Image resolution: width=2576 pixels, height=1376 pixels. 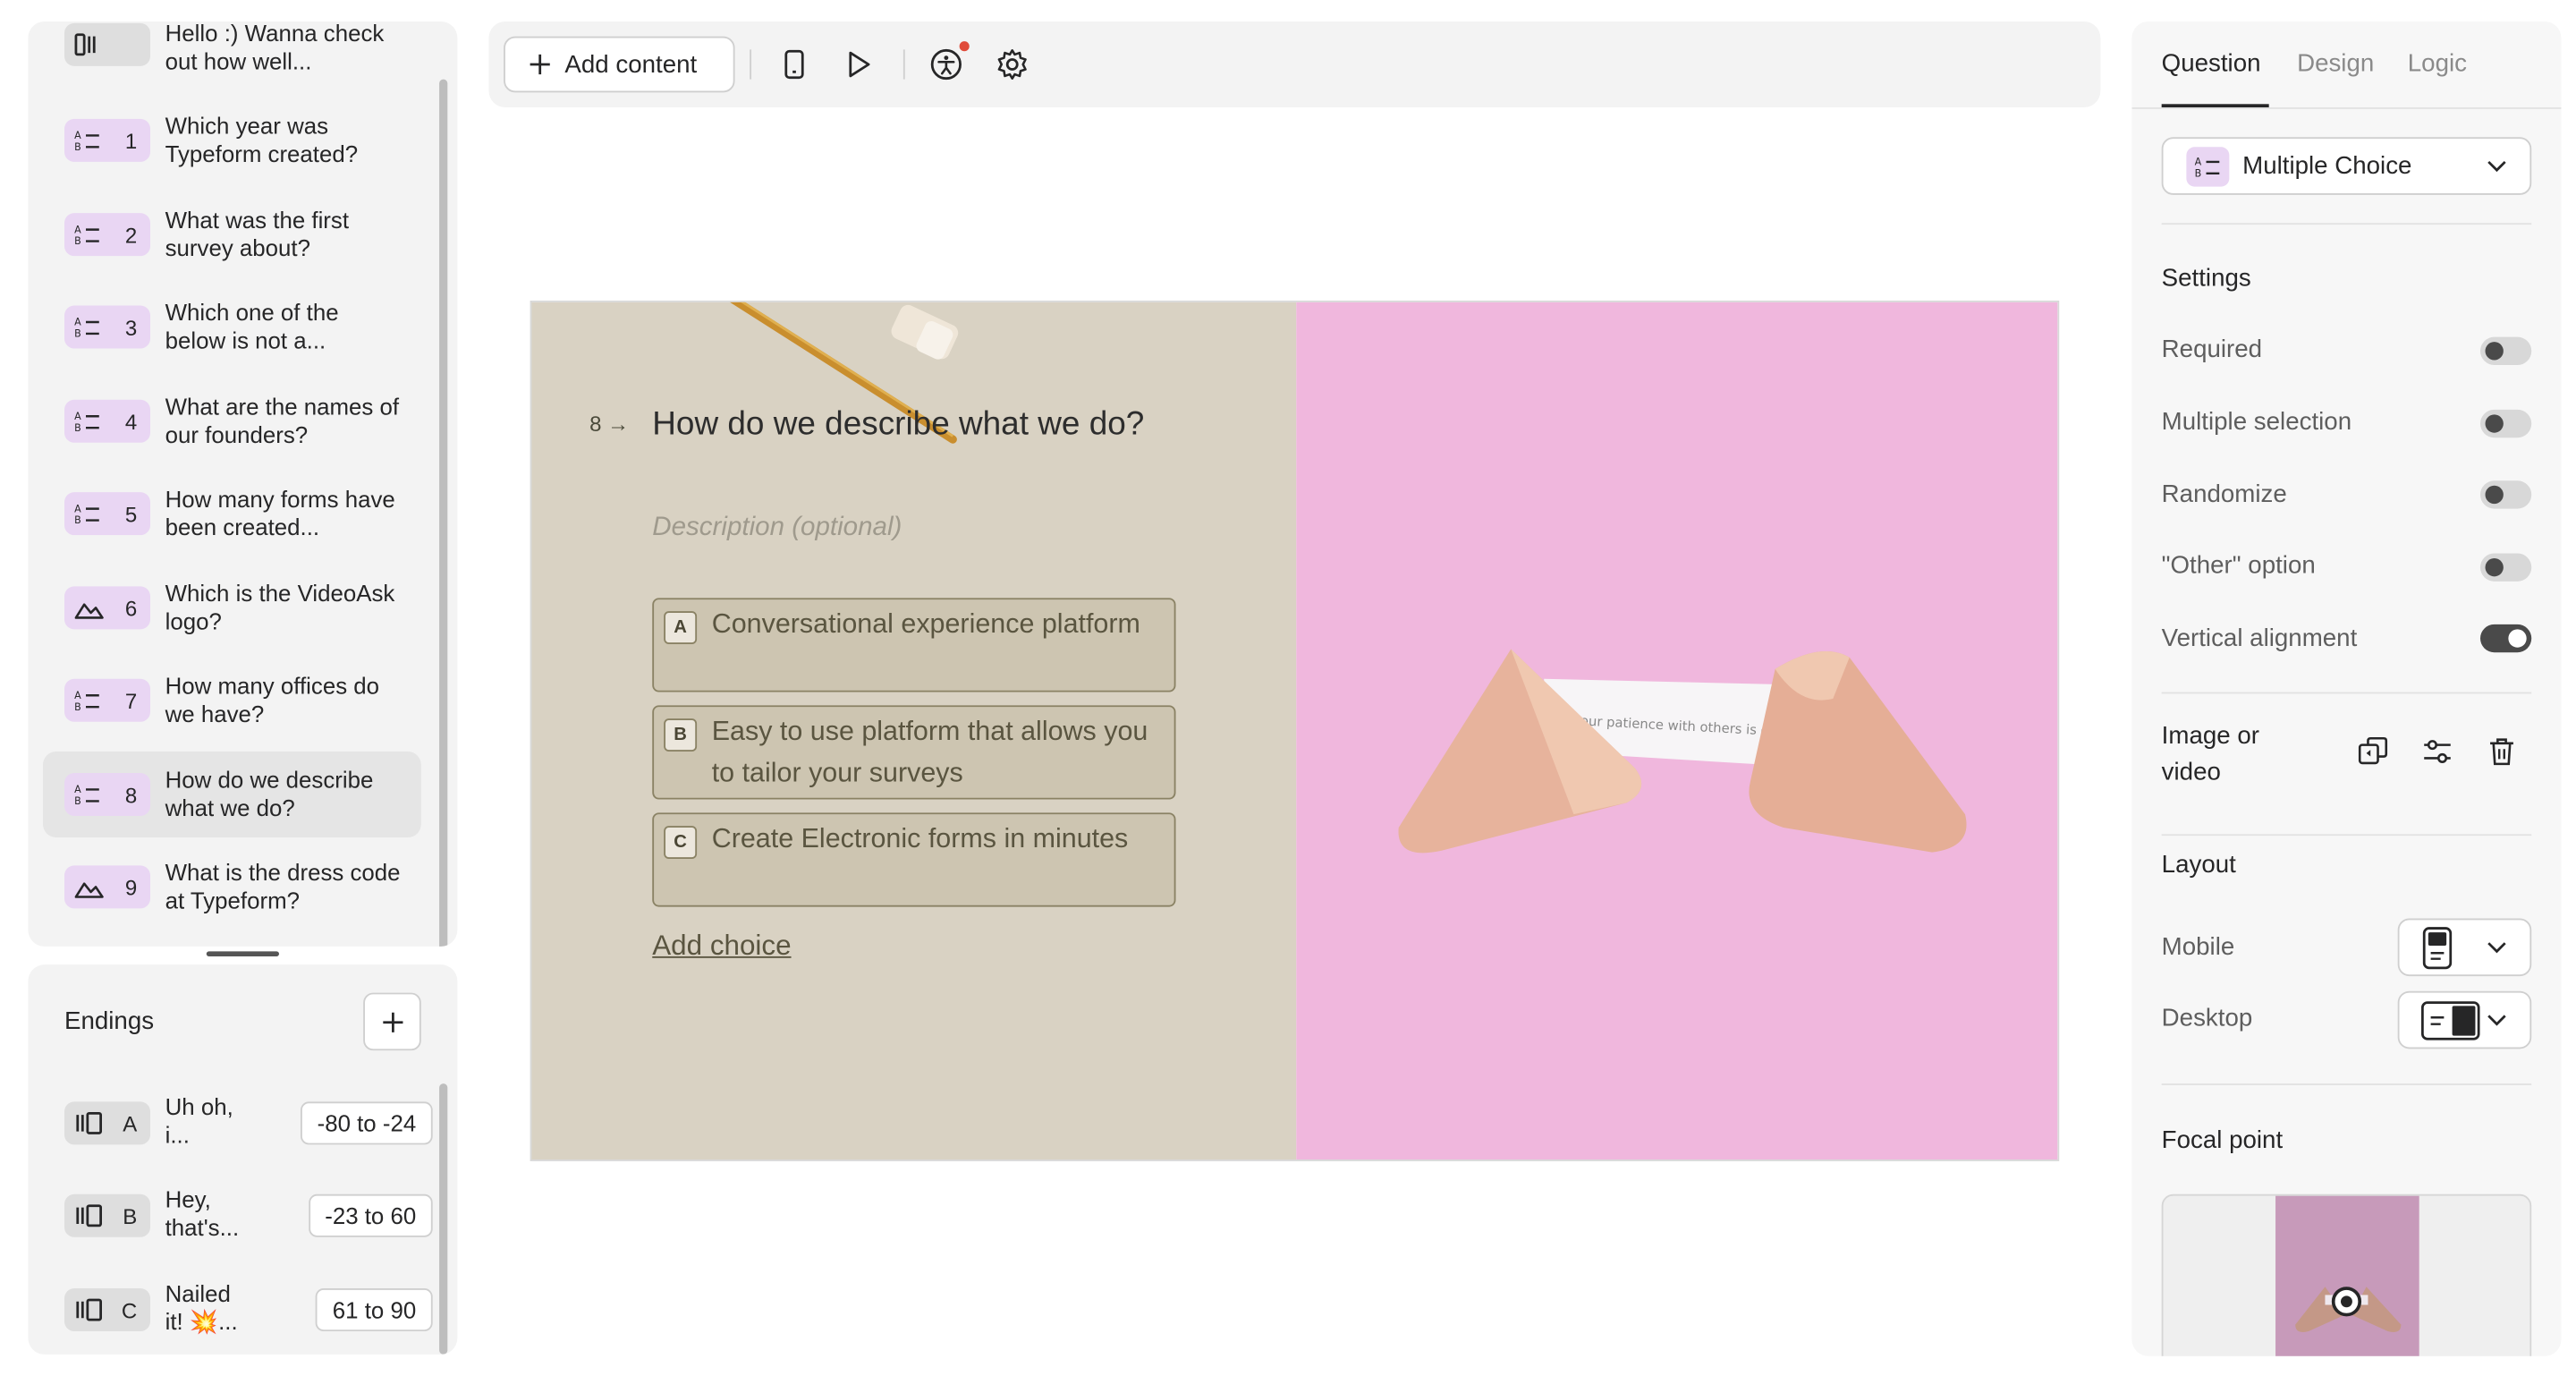 What do you see at coordinates (374, 1310) in the screenshot?
I see `score-range: 61 to 90` at bounding box center [374, 1310].